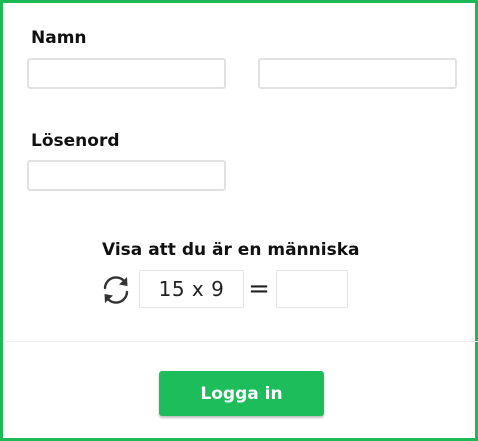  Describe the element at coordinates (75, 141) in the screenshot. I see `password-label: Lösenord` at that location.